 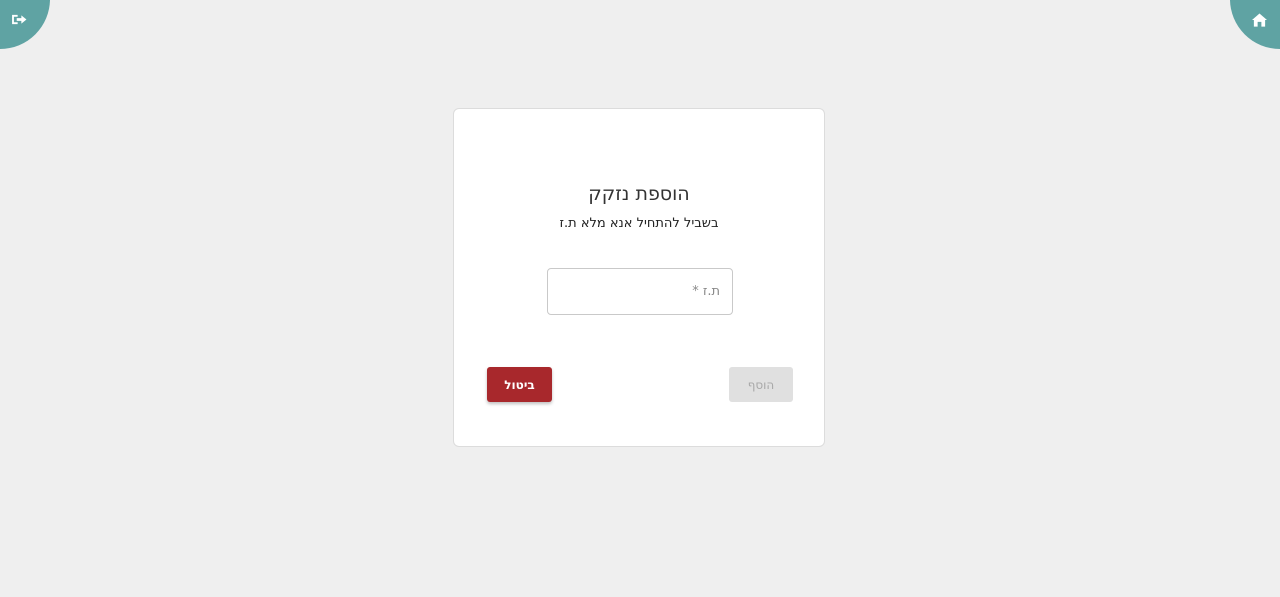 I want to click on dialog-title: הוספת נזקק, so click(x=639, y=194).